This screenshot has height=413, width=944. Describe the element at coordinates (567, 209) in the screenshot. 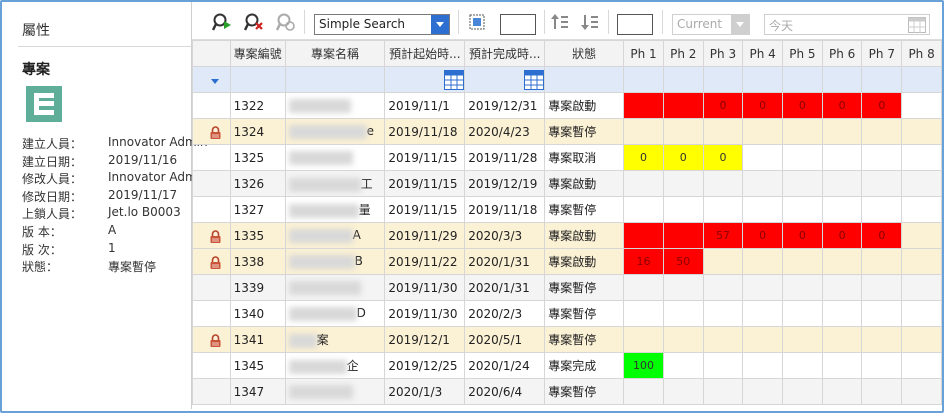

I see `table-row: 1327 量 2019/11/15 2019/11/18 專案暫停` at that location.